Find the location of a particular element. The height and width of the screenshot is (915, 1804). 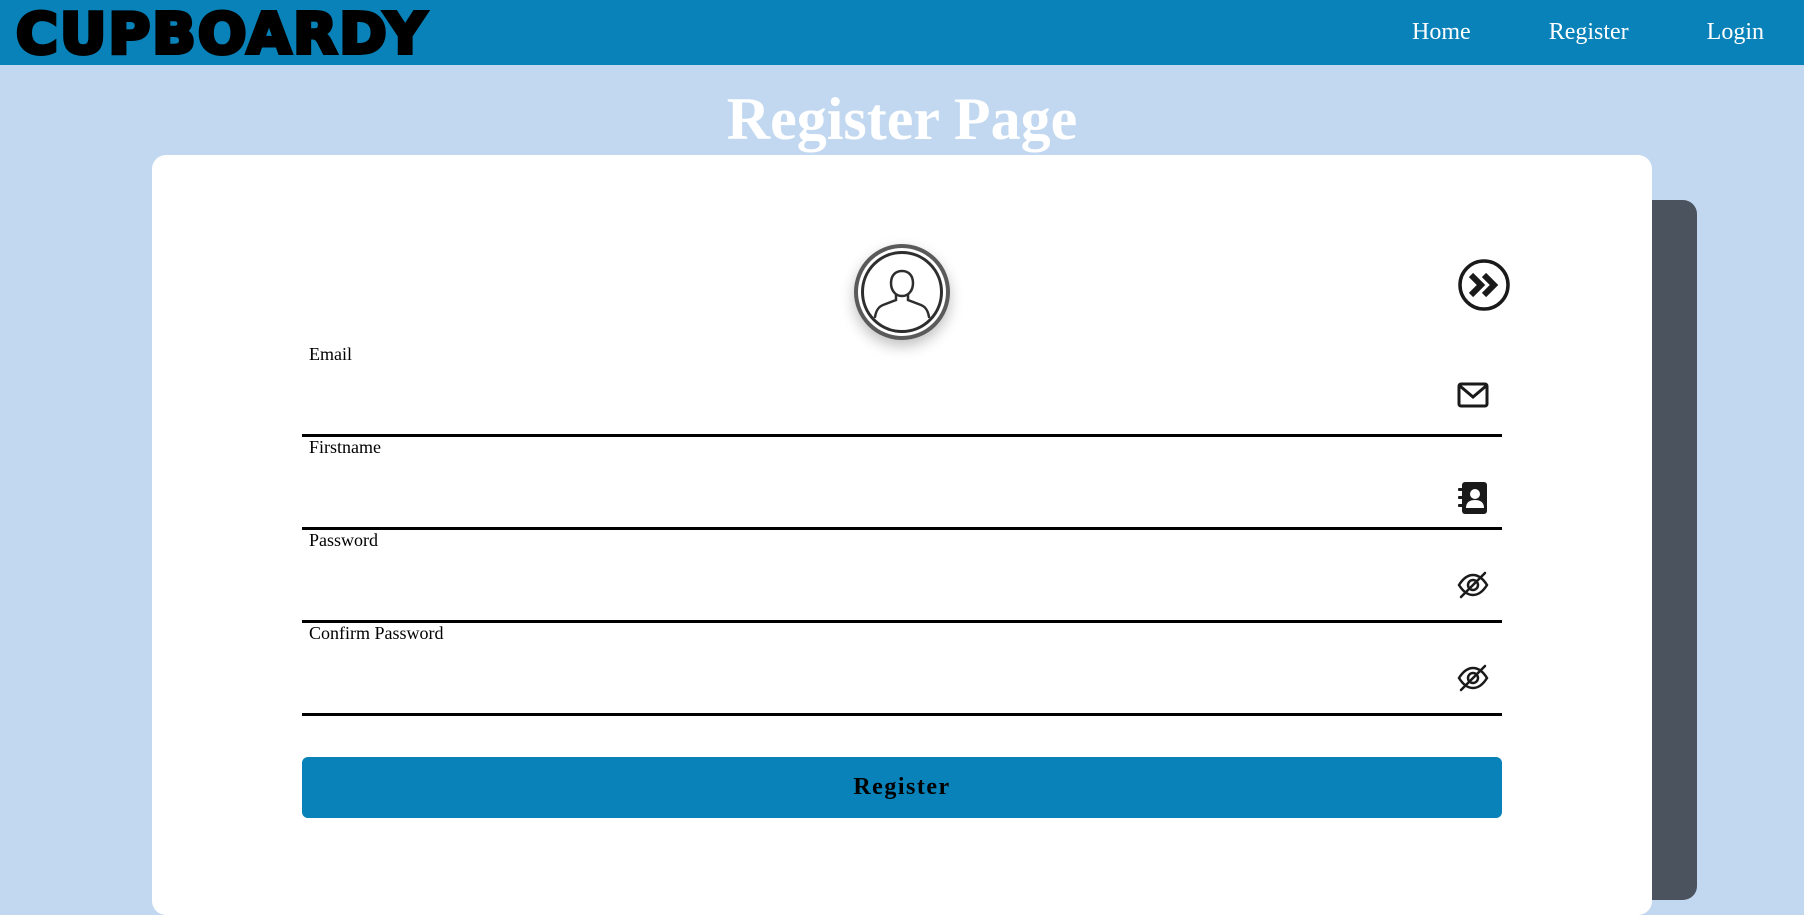

envelope-icon is located at coordinates (1473, 395).